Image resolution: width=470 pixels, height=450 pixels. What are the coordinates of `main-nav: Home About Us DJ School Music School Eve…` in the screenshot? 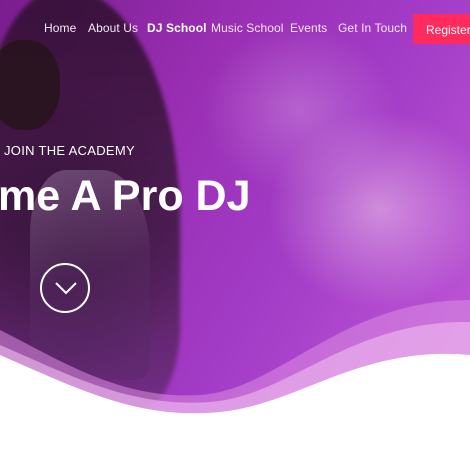 It's located at (235, 29).